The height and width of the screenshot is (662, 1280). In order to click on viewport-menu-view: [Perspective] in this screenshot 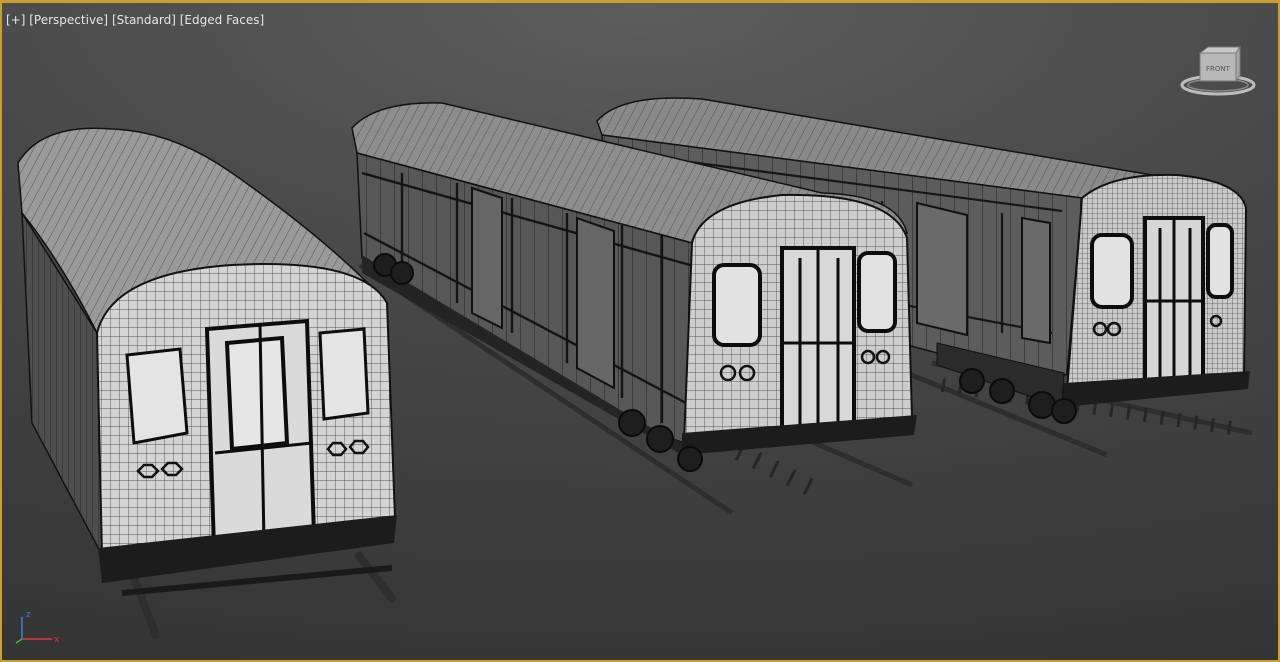, I will do `click(68, 20)`.